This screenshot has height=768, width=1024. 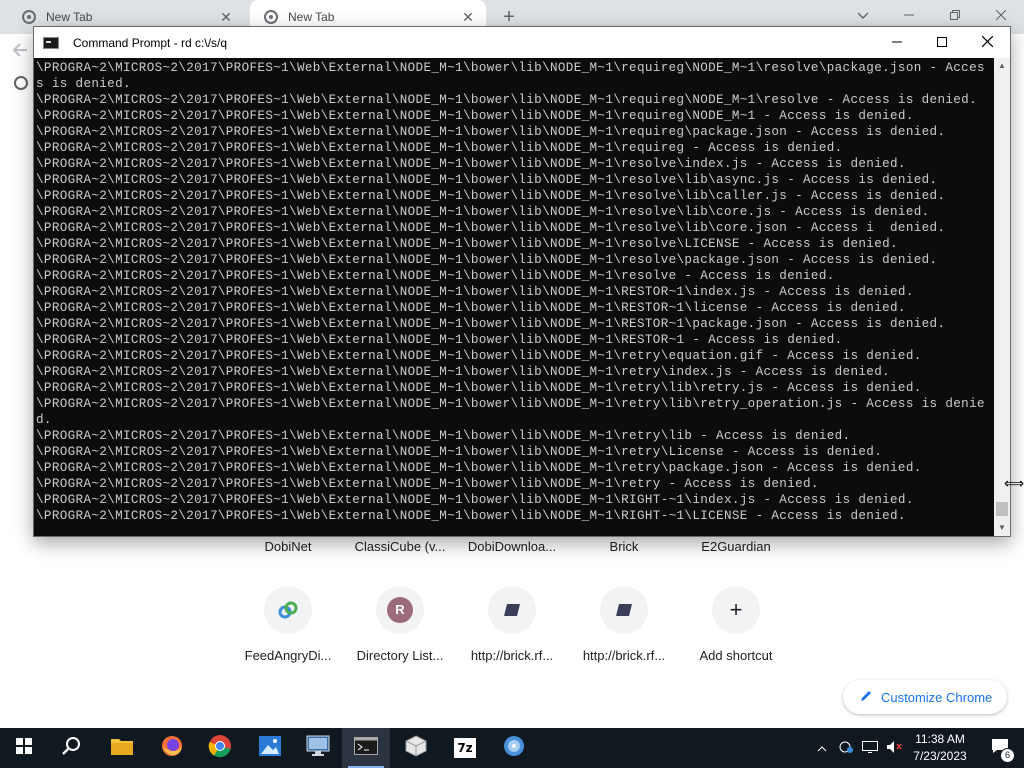 I want to click on shortcut-label: DobiNet, so click(x=288, y=546).